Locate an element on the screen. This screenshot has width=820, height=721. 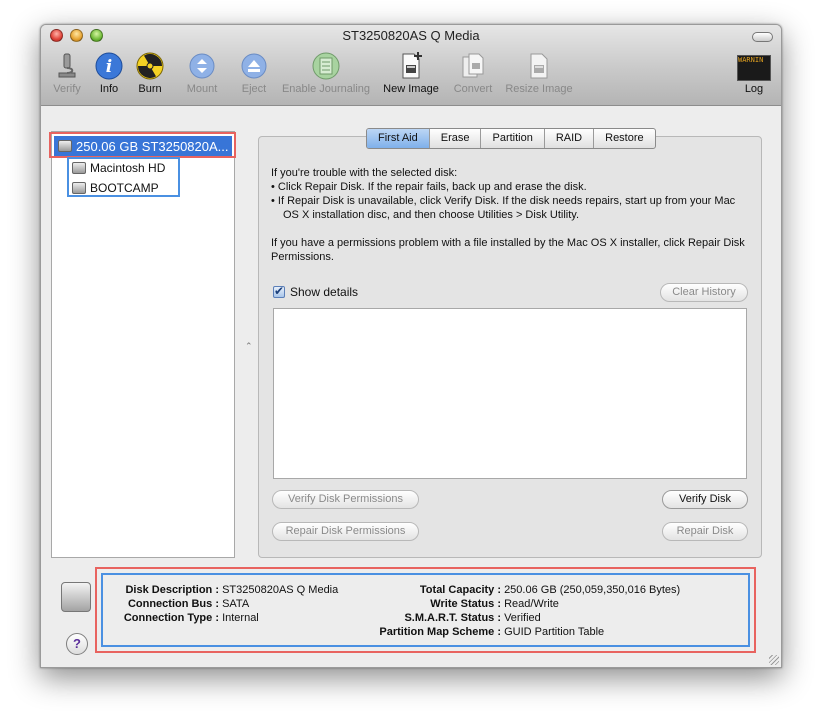
log-toolbar-button: WARNIN Log is located at coordinates (754, 73).